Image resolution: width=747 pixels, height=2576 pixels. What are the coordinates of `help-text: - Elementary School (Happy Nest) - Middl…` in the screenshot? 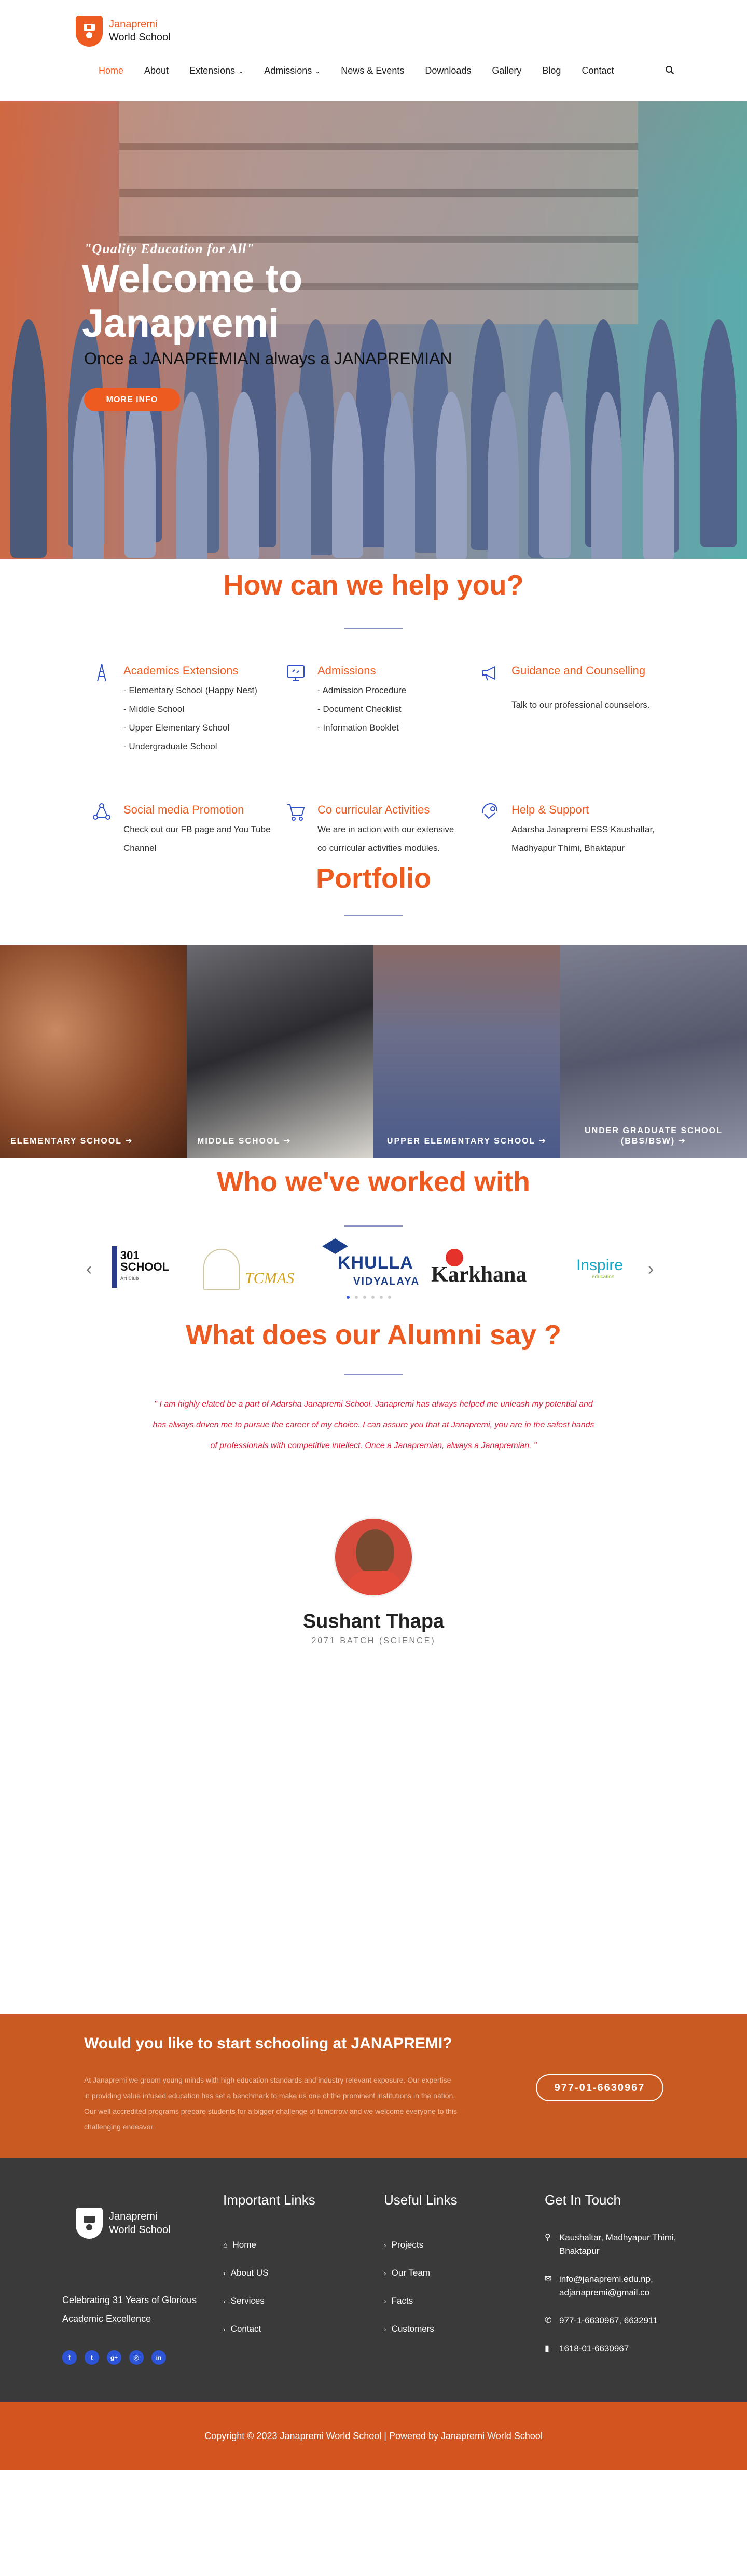 It's located at (190, 718).